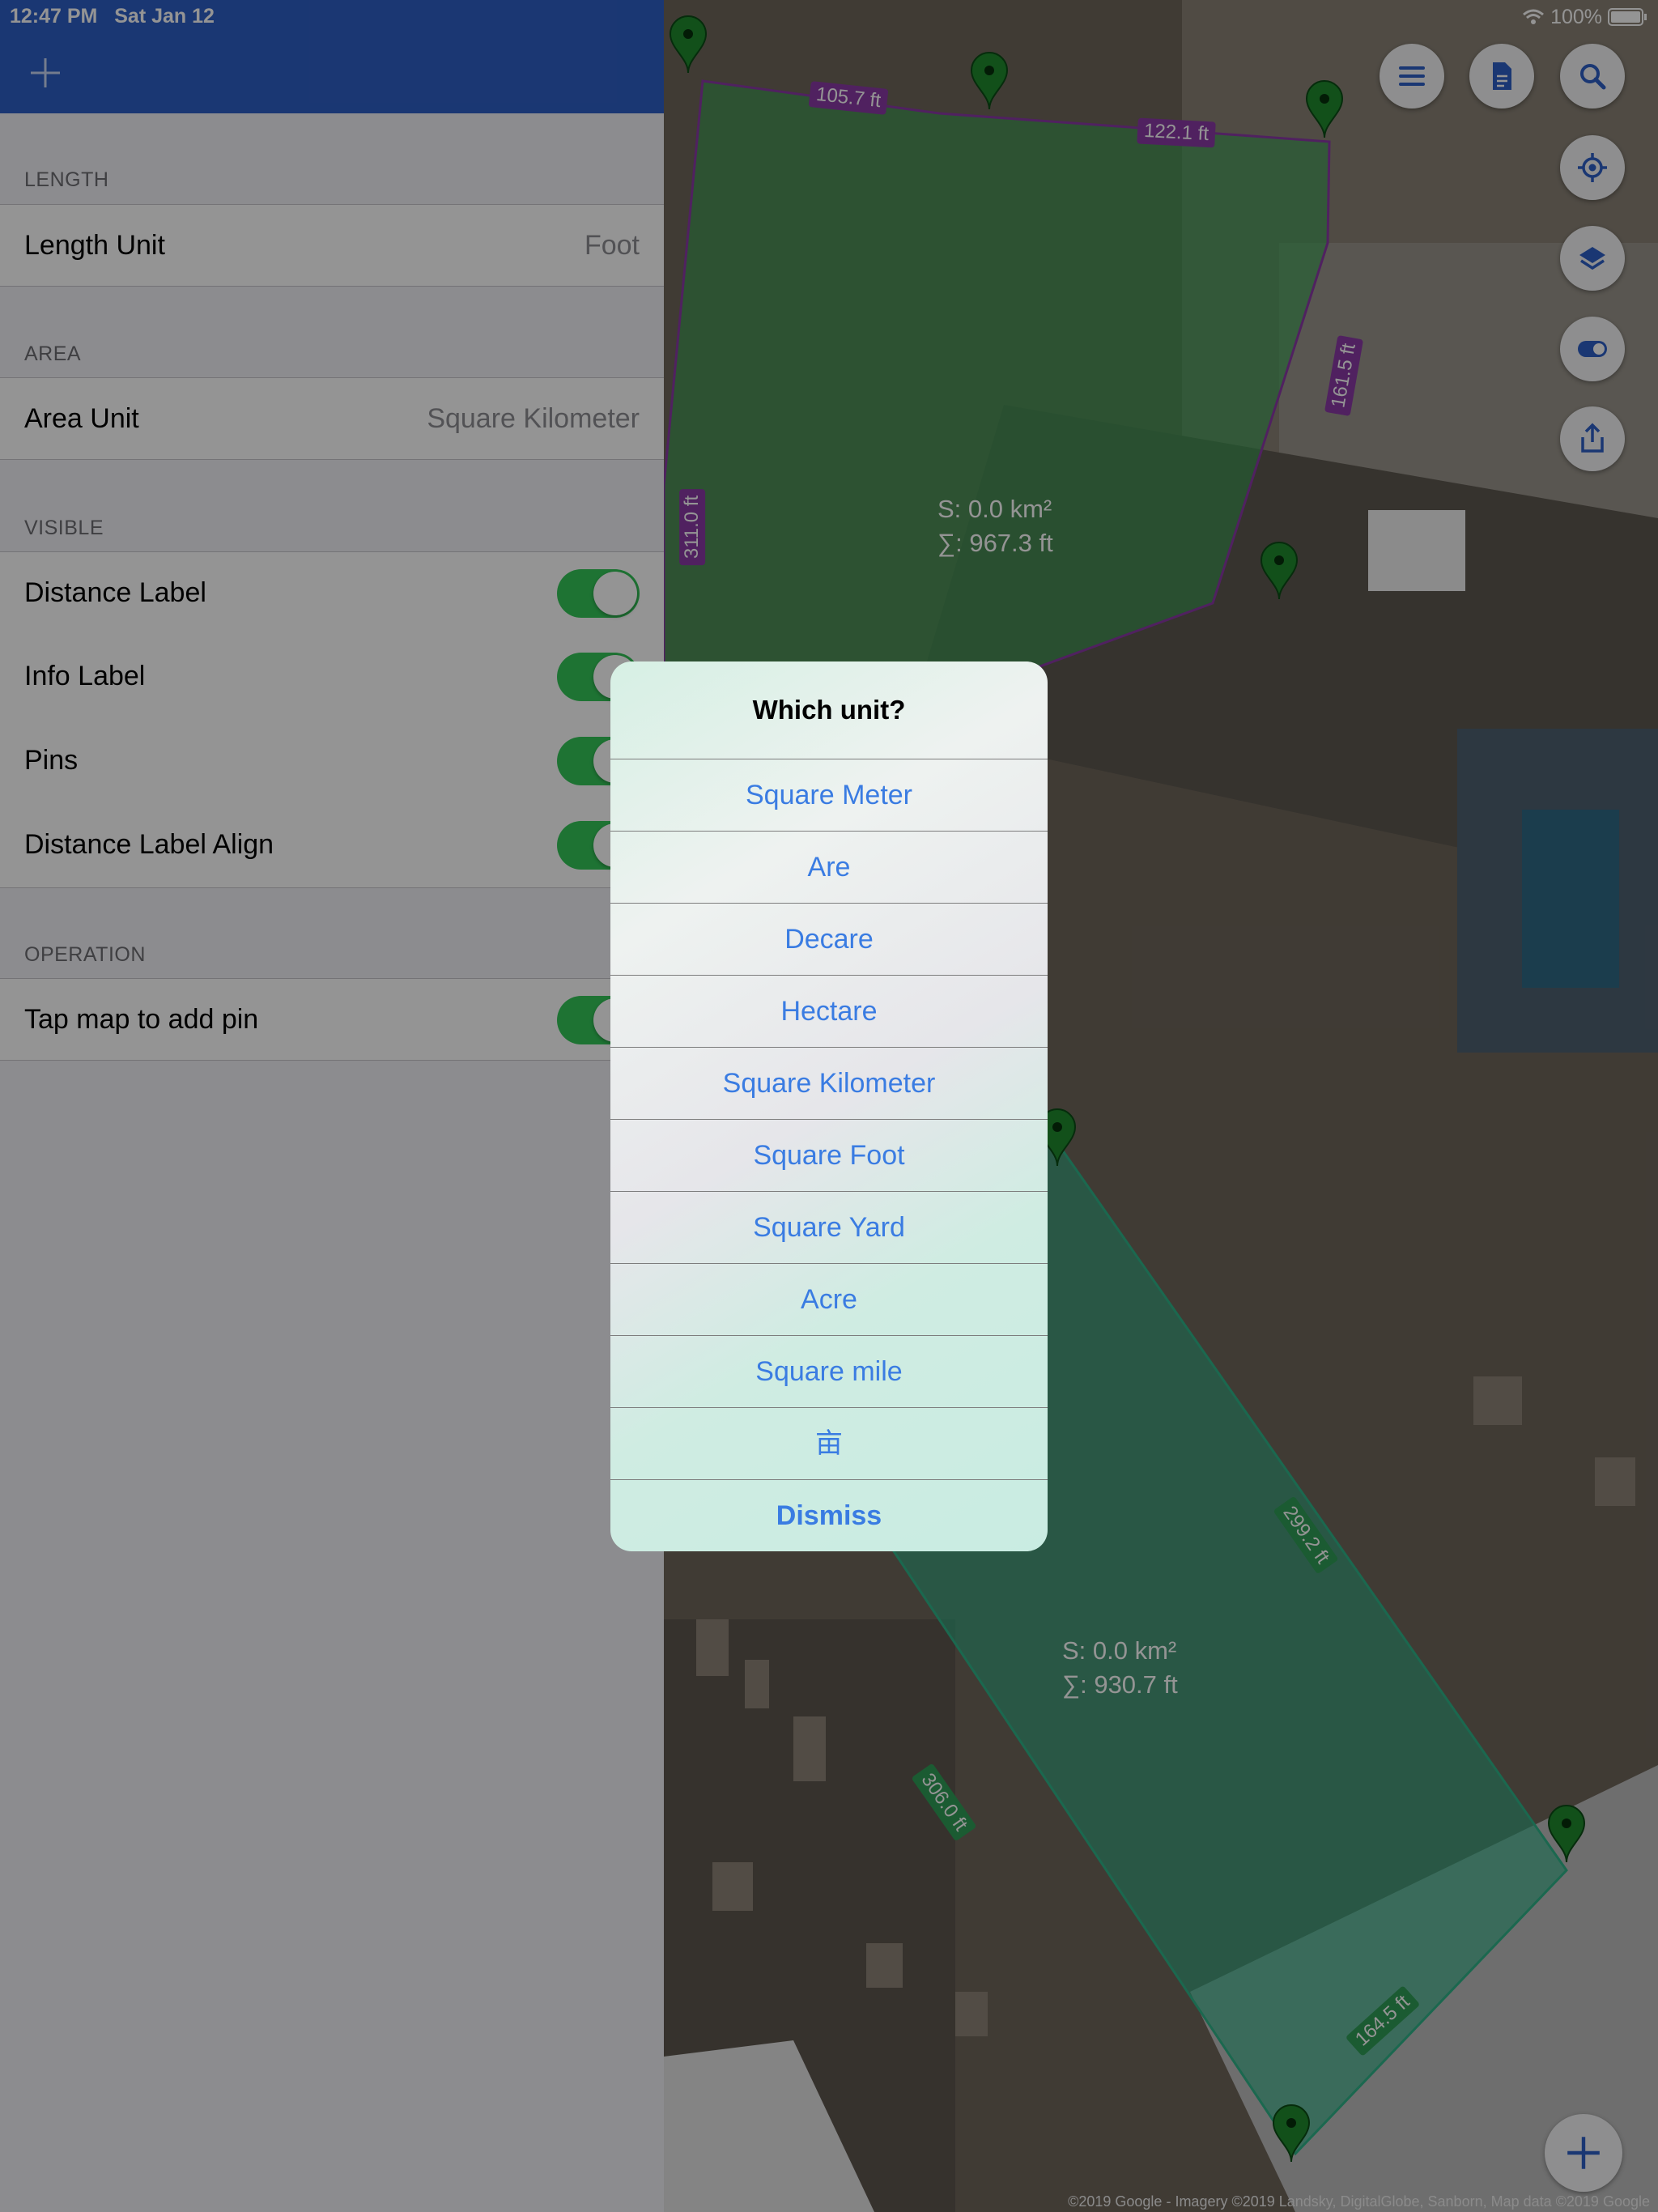 The width and height of the screenshot is (1658, 2212). I want to click on option-square-yard: Square Yard, so click(829, 1227).